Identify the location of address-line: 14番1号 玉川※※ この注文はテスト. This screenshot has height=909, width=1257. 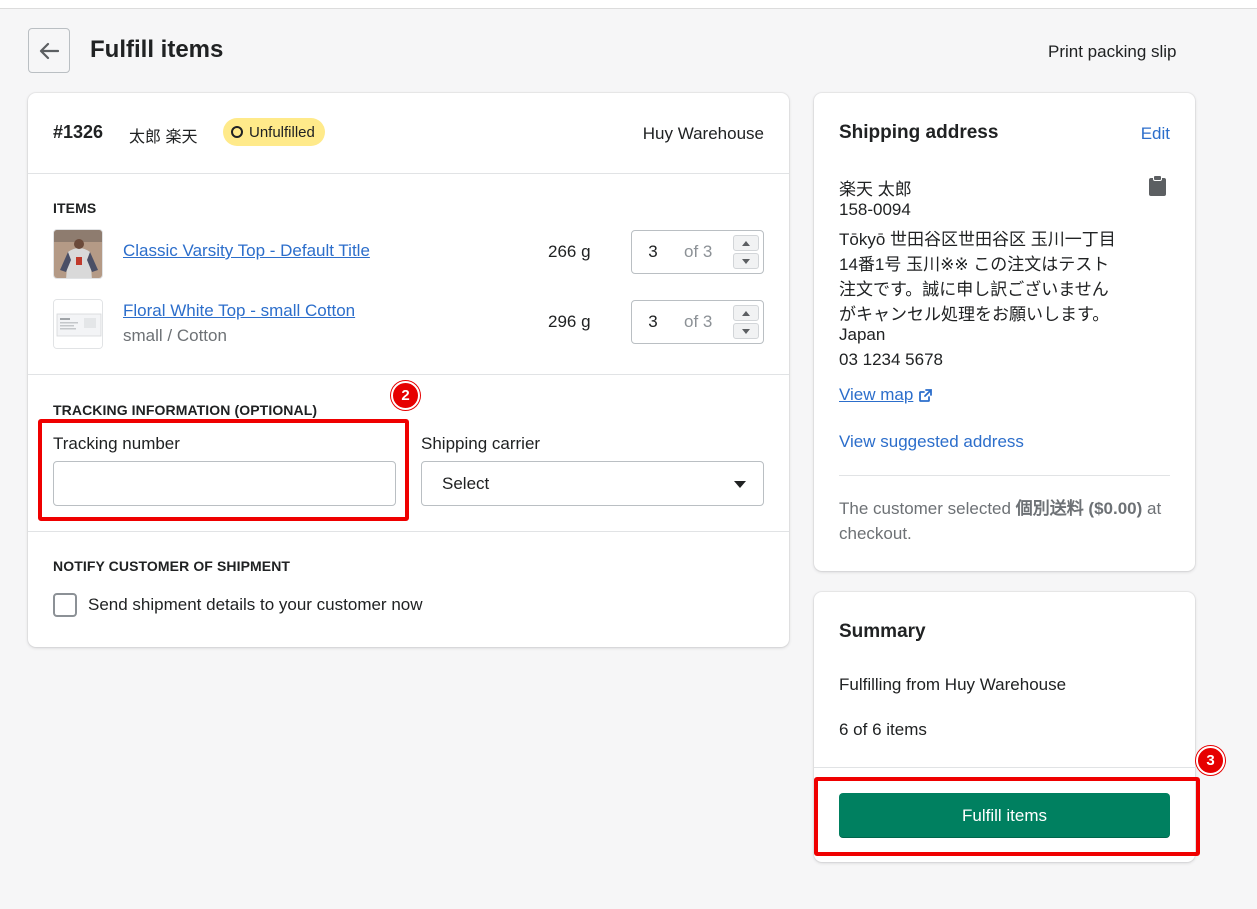
(974, 264).